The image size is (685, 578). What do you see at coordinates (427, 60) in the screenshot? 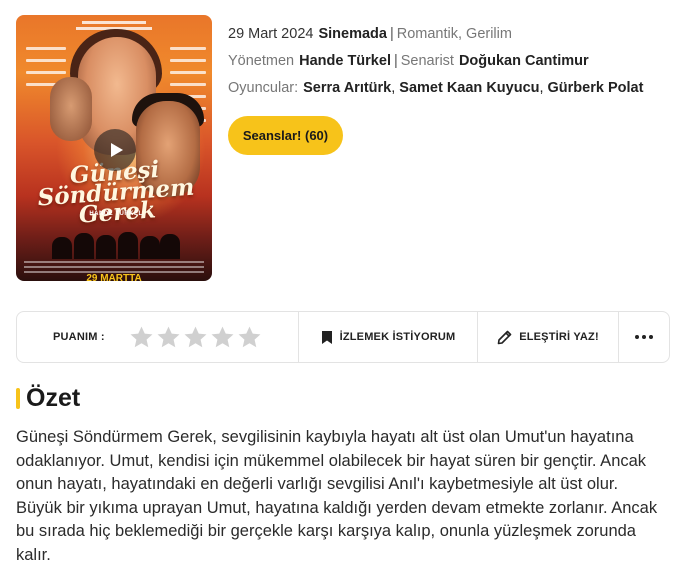
I see `writer-label: Senarist` at bounding box center [427, 60].